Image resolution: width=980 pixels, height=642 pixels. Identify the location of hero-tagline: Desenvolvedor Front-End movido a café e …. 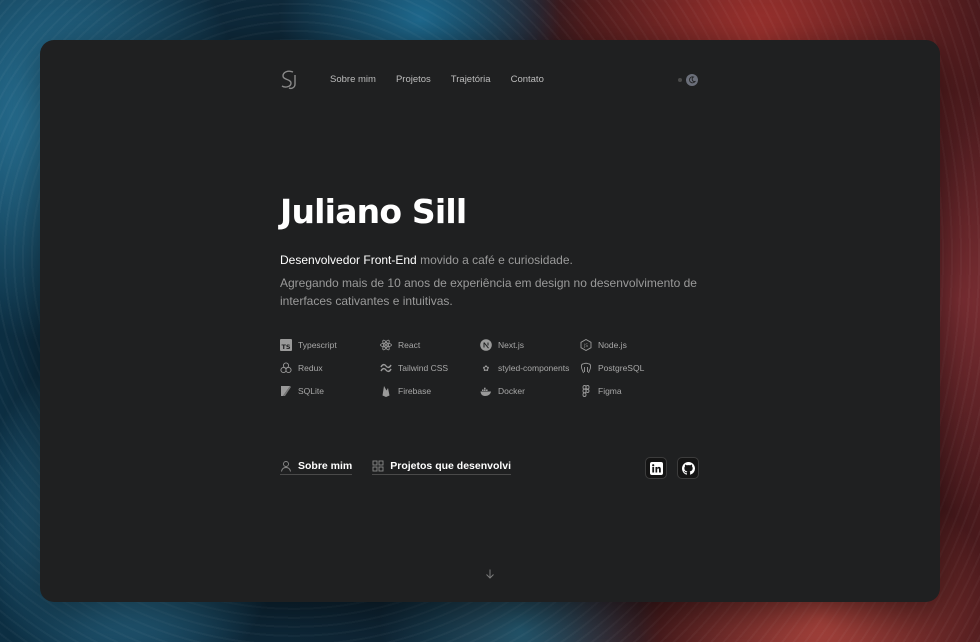
(426, 260).